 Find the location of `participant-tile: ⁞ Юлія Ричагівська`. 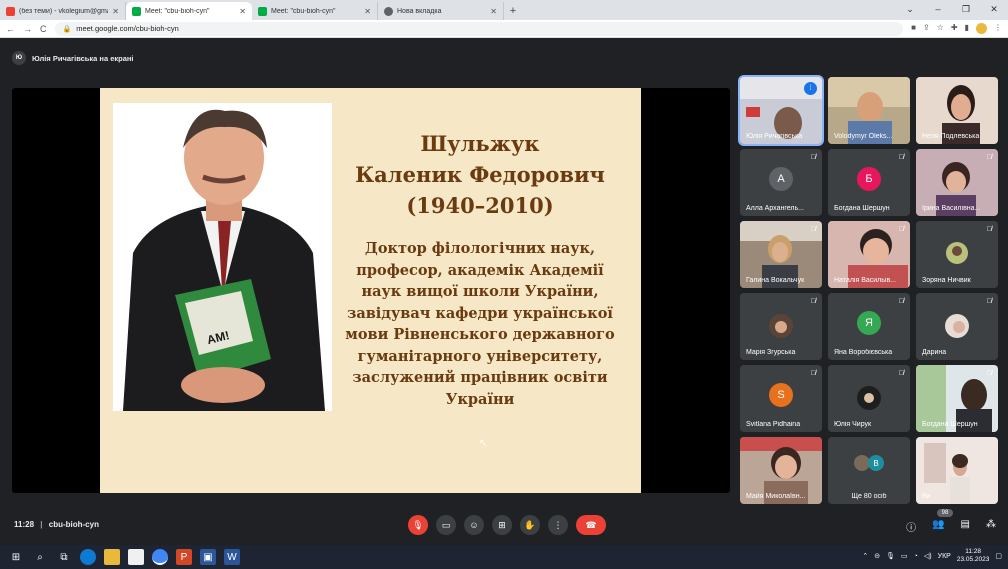

participant-tile: ⁞ Юлія Ричагівська is located at coordinates (781, 110).